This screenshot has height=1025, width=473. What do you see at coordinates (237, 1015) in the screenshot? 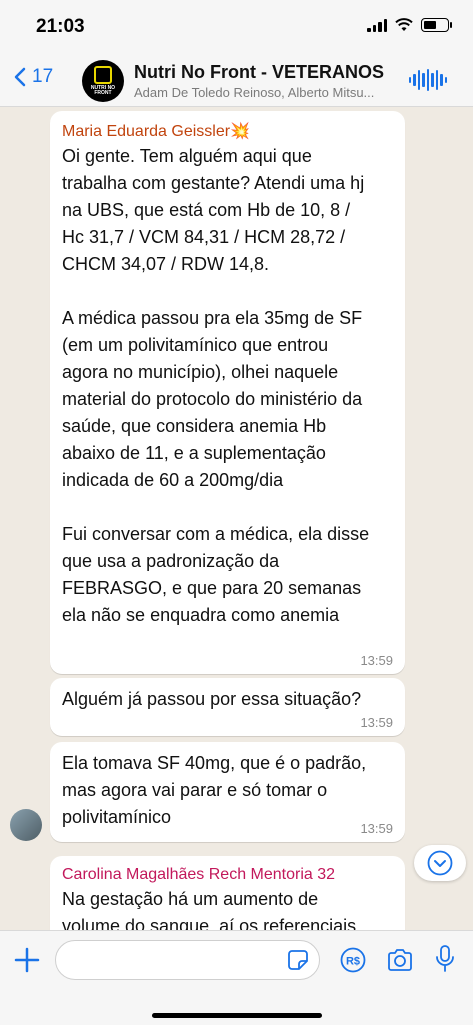
I see `home-indicator` at bounding box center [237, 1015].